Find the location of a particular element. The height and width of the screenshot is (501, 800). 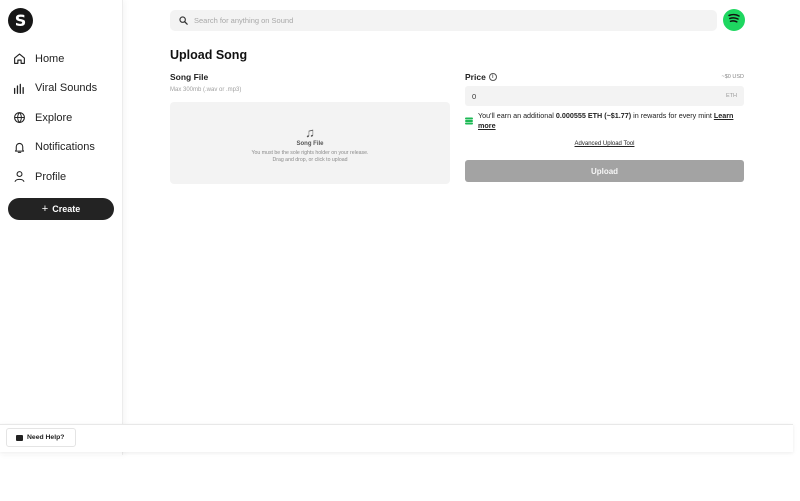

sidebar-item-viral-sounds: Viral Sounds is located at coordinates (54, 89).